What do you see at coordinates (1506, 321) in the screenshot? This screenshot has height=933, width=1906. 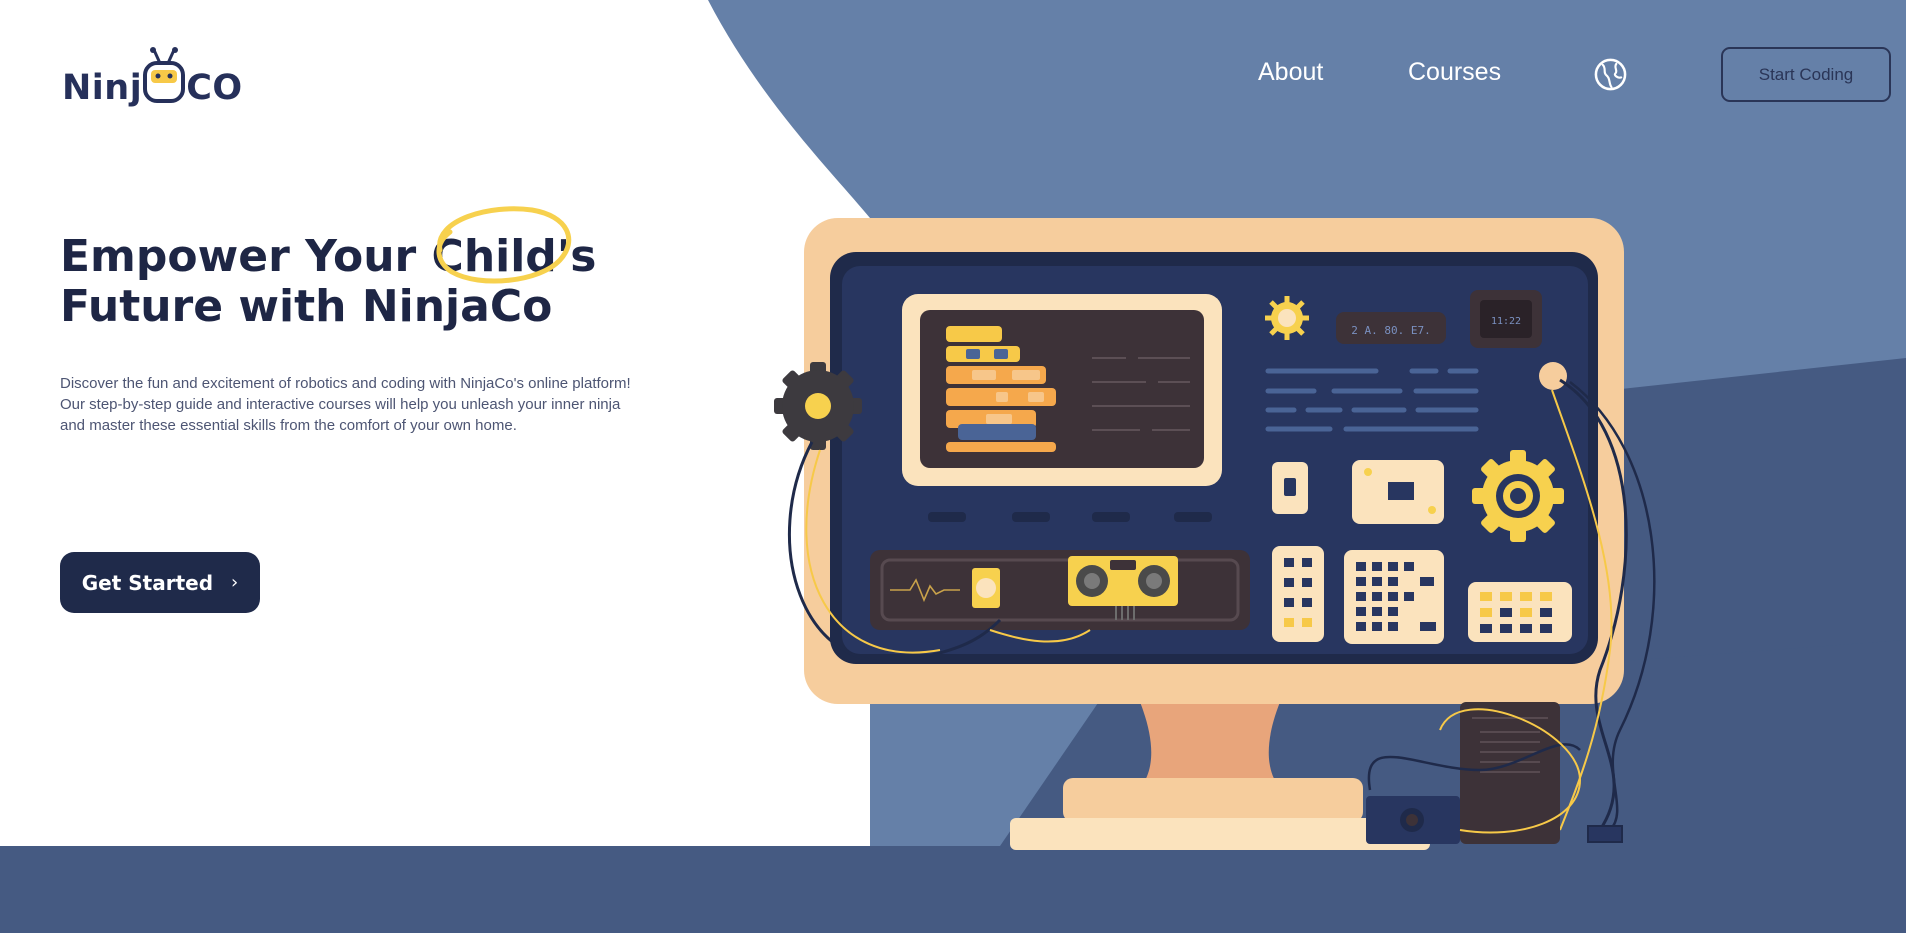 I see `clock-text: 11:22` at bounding box center [1506, 321].